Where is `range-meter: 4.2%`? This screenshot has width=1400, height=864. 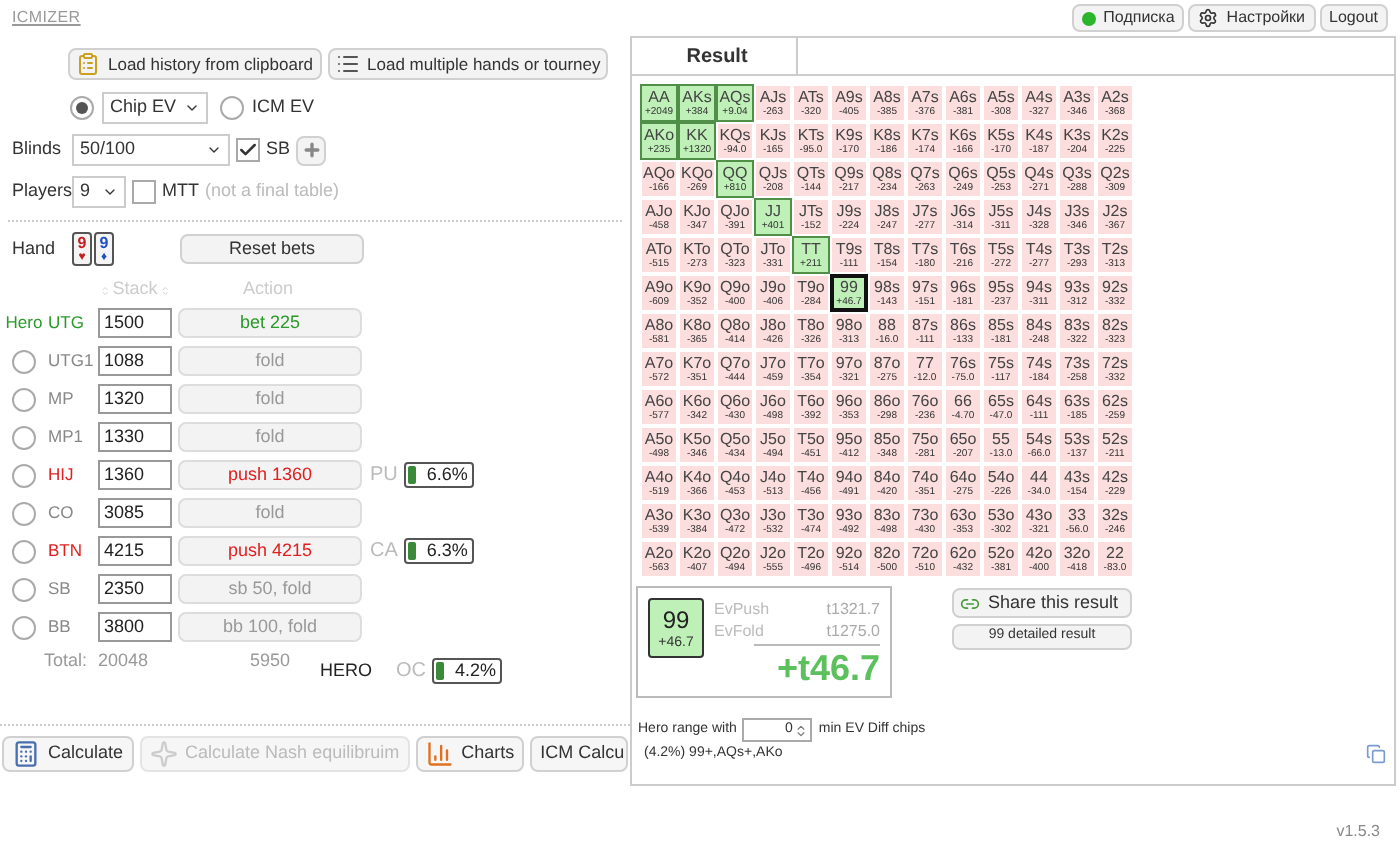 range-meter: 4.2% is located at coordinates (467, 671).